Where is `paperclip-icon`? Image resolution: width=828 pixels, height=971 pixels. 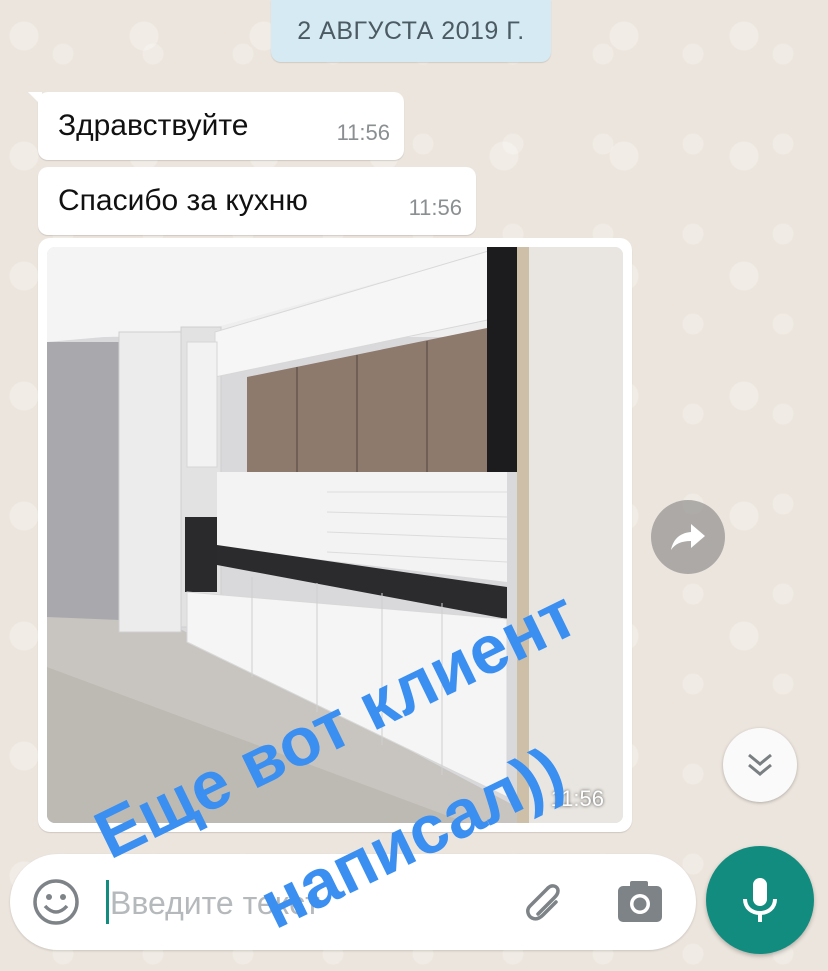
paperclip-icon is located at coordinates (543, 902).